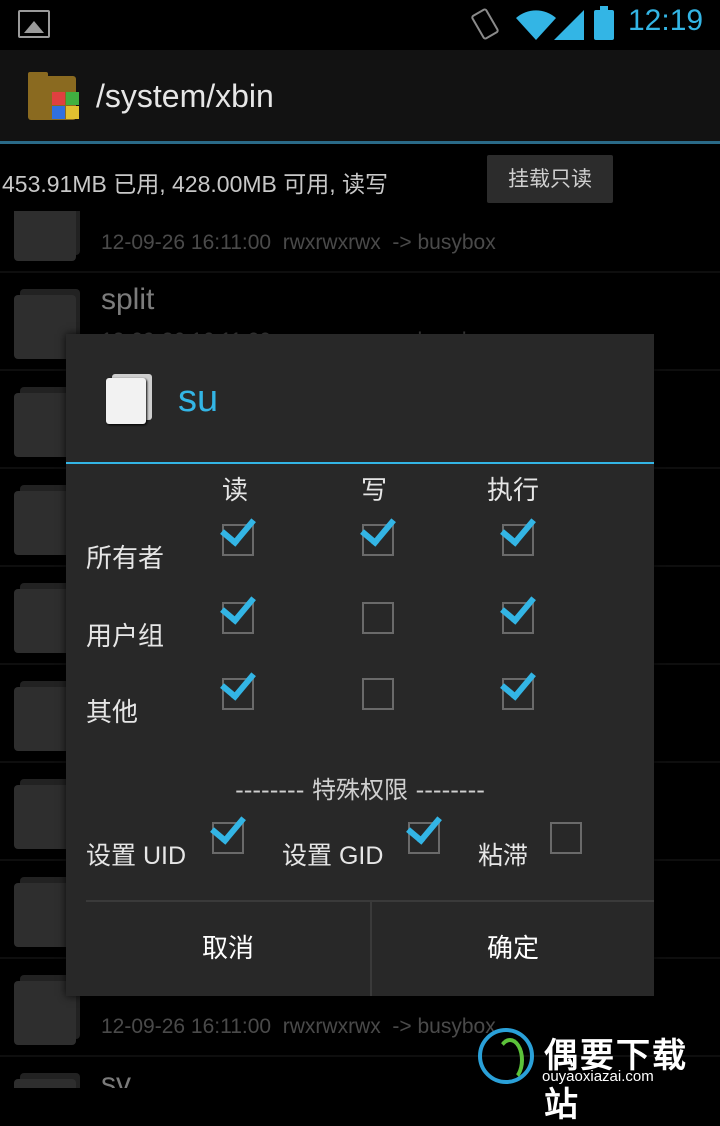 The width and height of the screenshot is (720, 1126). I want to click on setuid-checkbox, so click(228, 830).